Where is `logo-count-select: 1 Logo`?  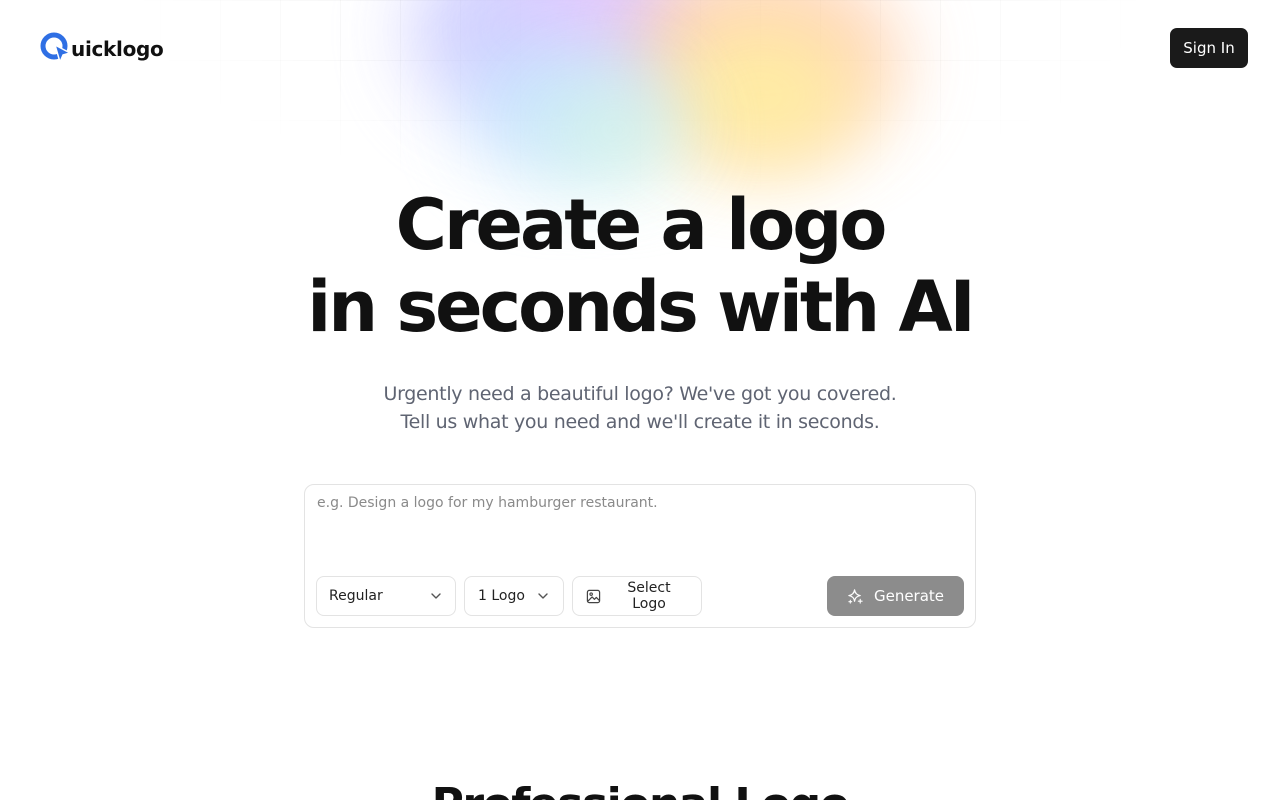 logo-count-select: 1 Logo is located at coordinates (514, 596).